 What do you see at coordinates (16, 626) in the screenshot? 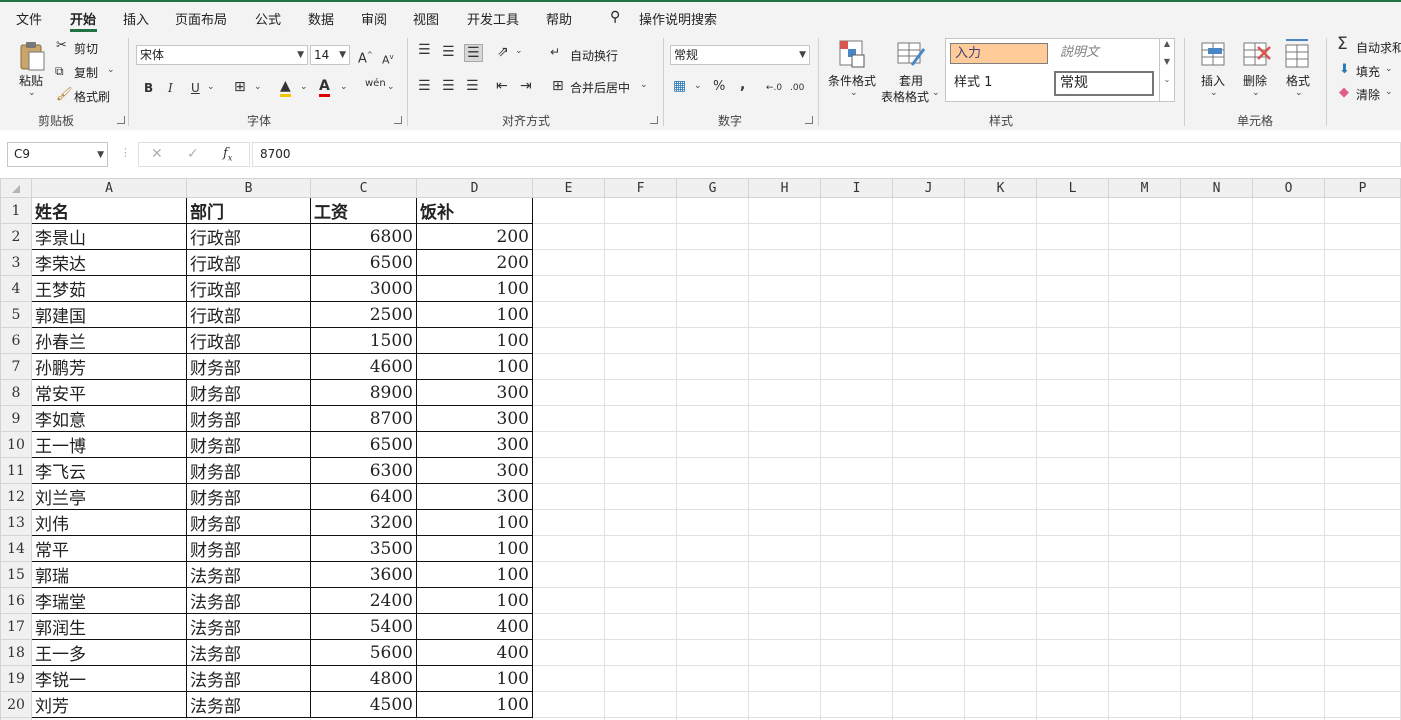
I see `row-header: 17` at bounding box center [16, 626].